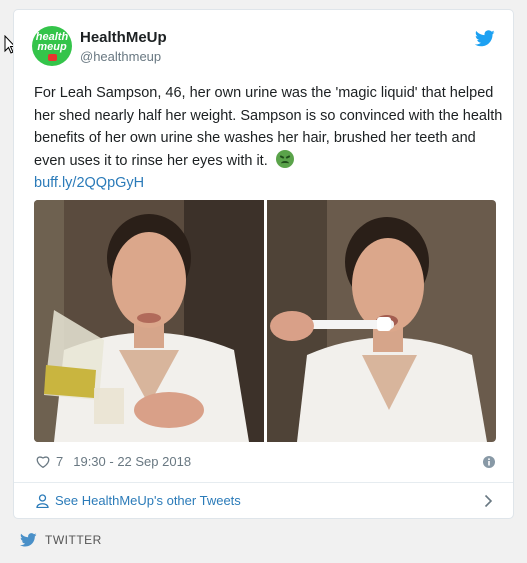 The width and height of the screenshot is (527, 563). I want to click on info-icon, so click(489, 462).